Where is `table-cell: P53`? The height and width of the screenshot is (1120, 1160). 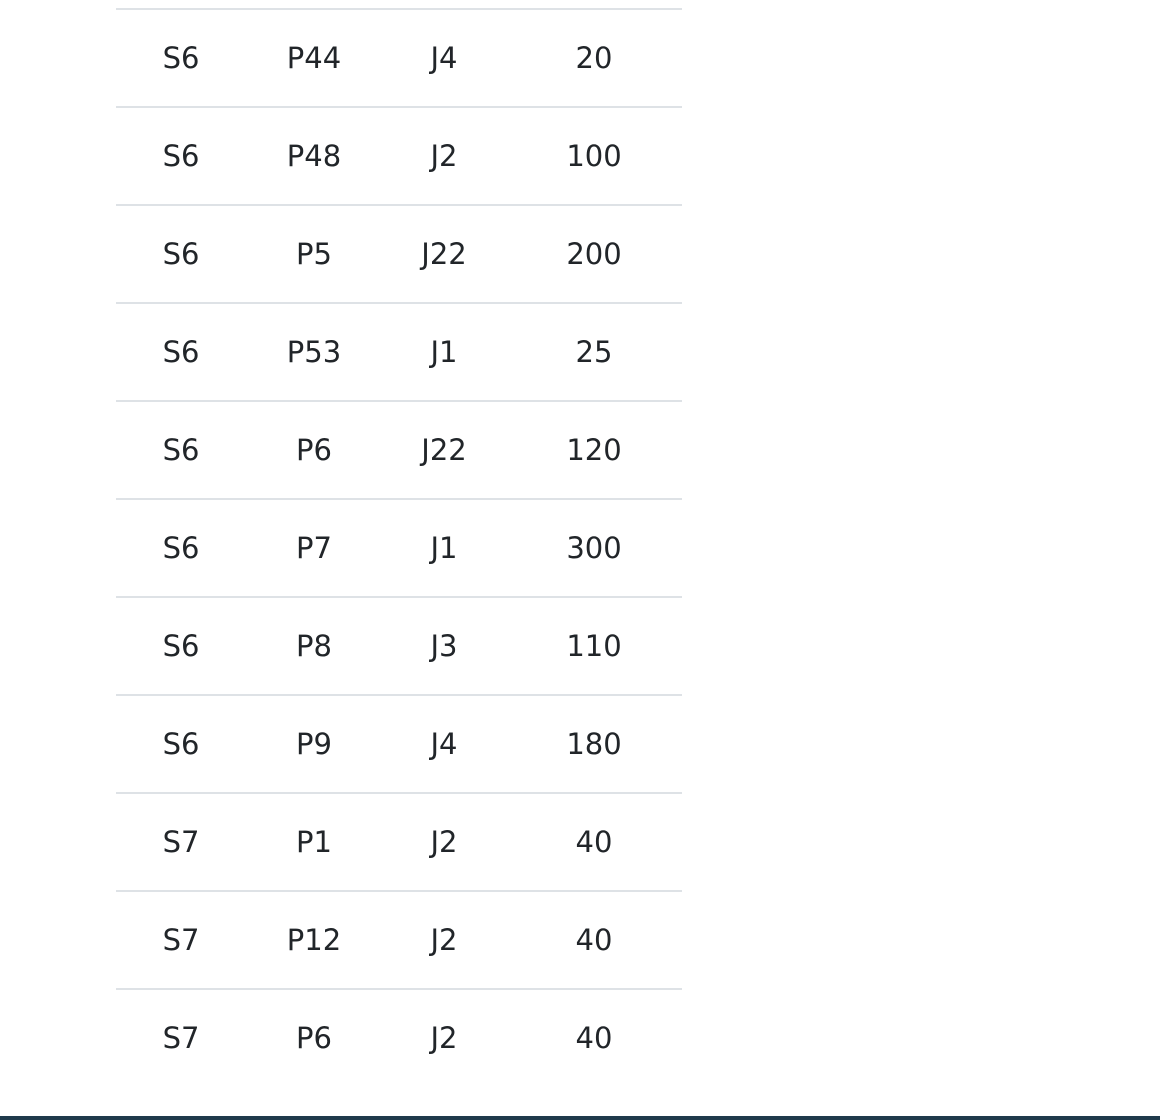
table-cell: P53 is located at coordinates (314, 351).